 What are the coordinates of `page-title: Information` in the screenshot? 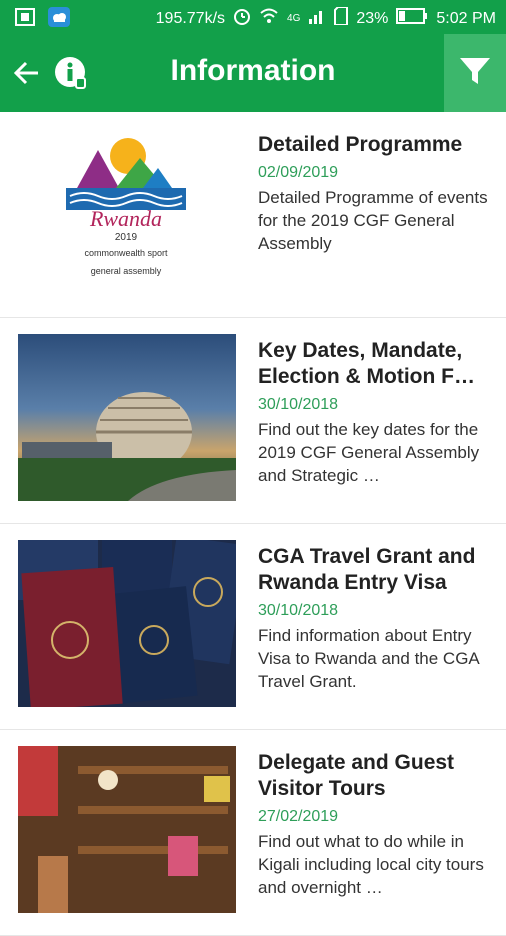 It's located at (253, 70).